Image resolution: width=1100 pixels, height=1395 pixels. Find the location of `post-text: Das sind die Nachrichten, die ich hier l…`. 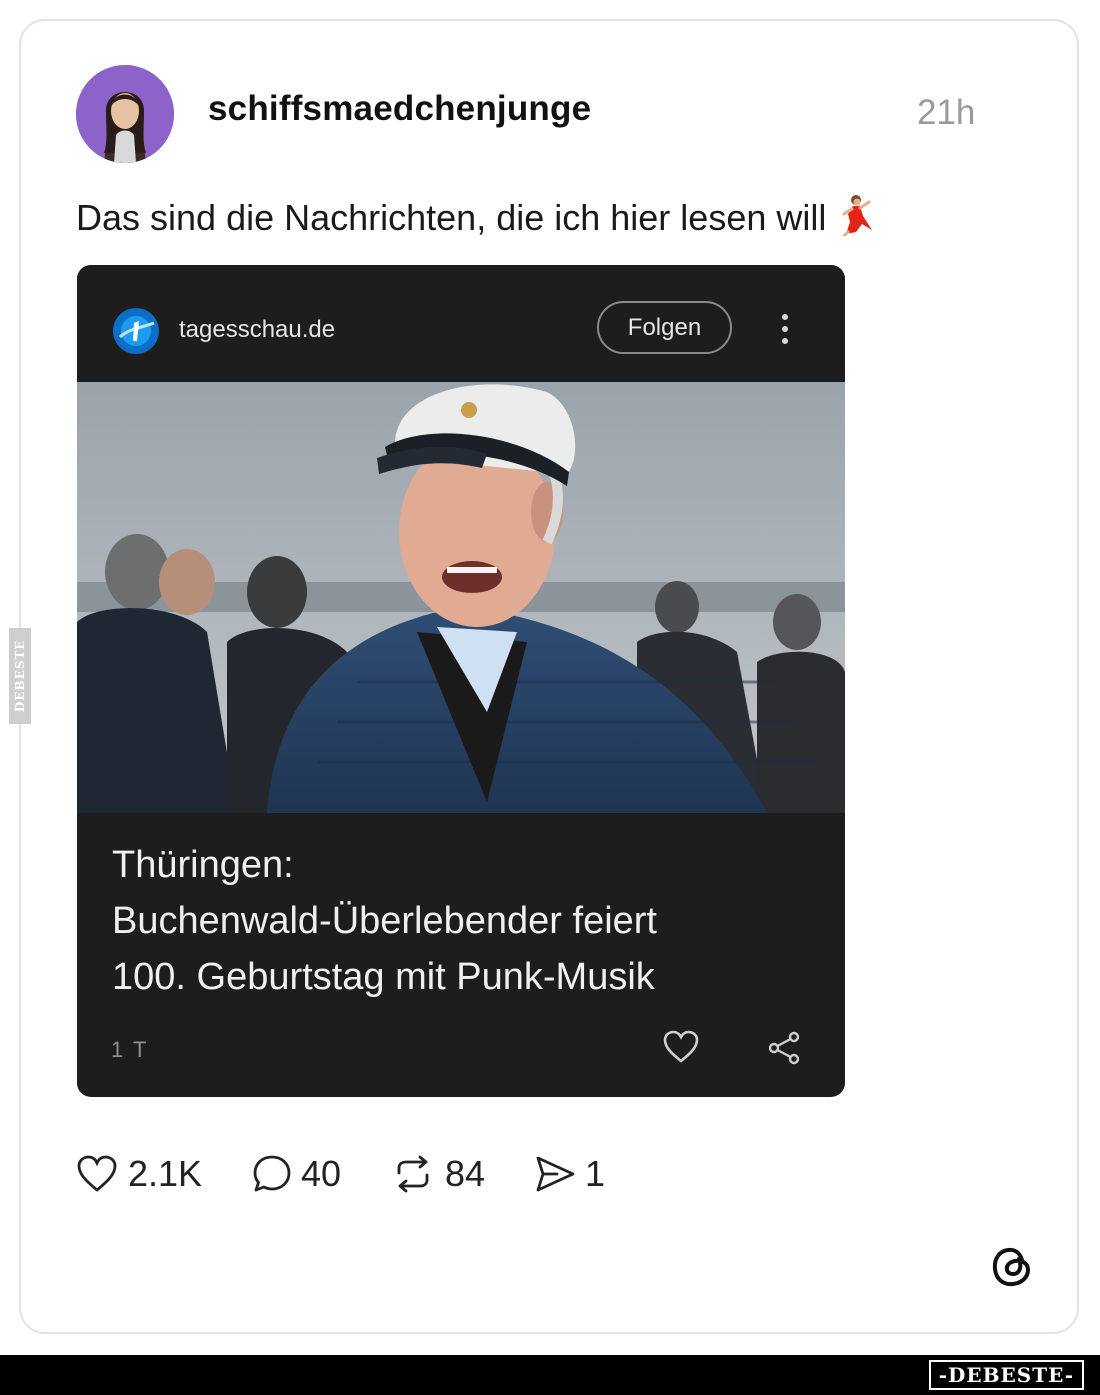

post-text: Das sind die Nachrichten, die ich hier l… is located at coordinates (476, 218).